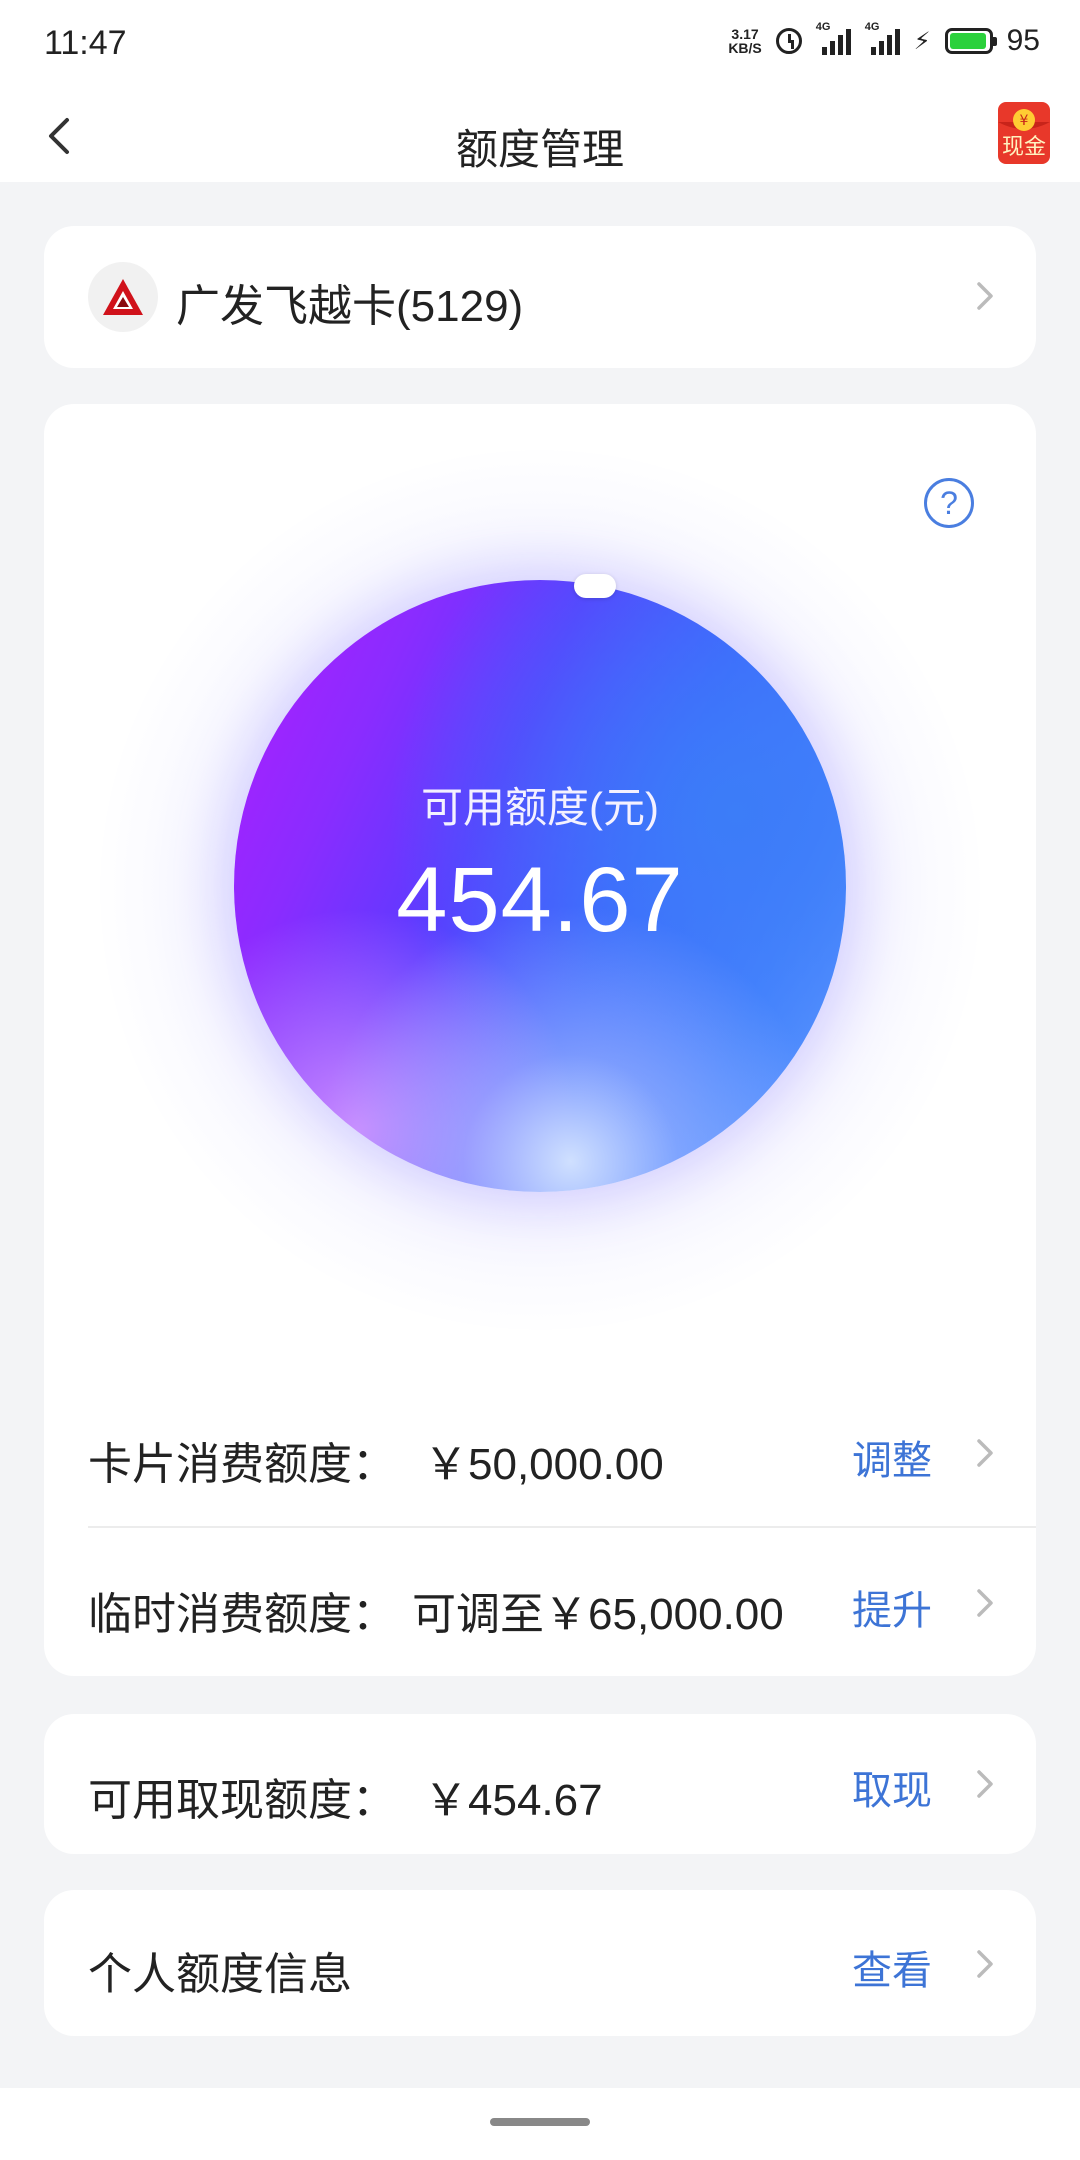 Image resolution: width=1080 pixels, height=2160 pixels. Describe the element at coordinates (540, 2122) in the screenshot. I see `home-indicator` at that location.